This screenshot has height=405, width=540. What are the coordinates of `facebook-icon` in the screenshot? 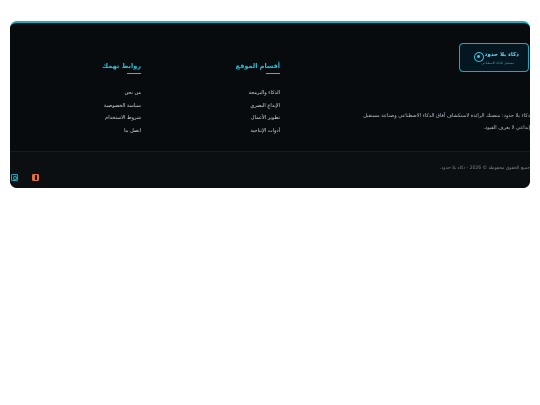 It's located at (36, 177).